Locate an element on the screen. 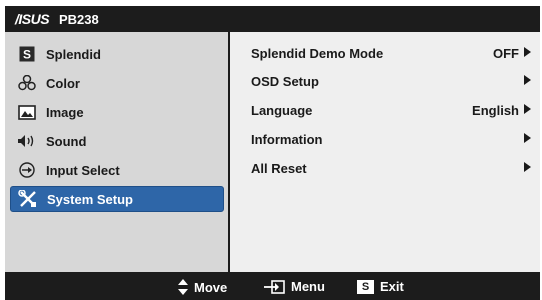 The image size is (542, 300). move-hint: Move is located at coordinates (202, 287).